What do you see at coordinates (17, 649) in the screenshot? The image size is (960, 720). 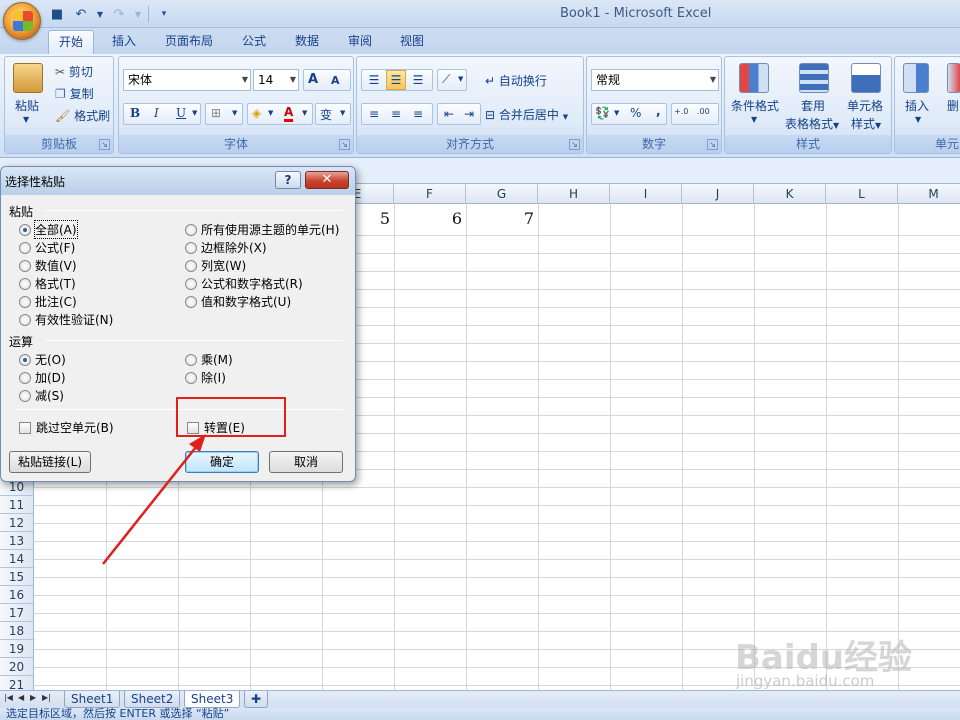 I see `row-header-19: 19` at bounding box center [17, 649].